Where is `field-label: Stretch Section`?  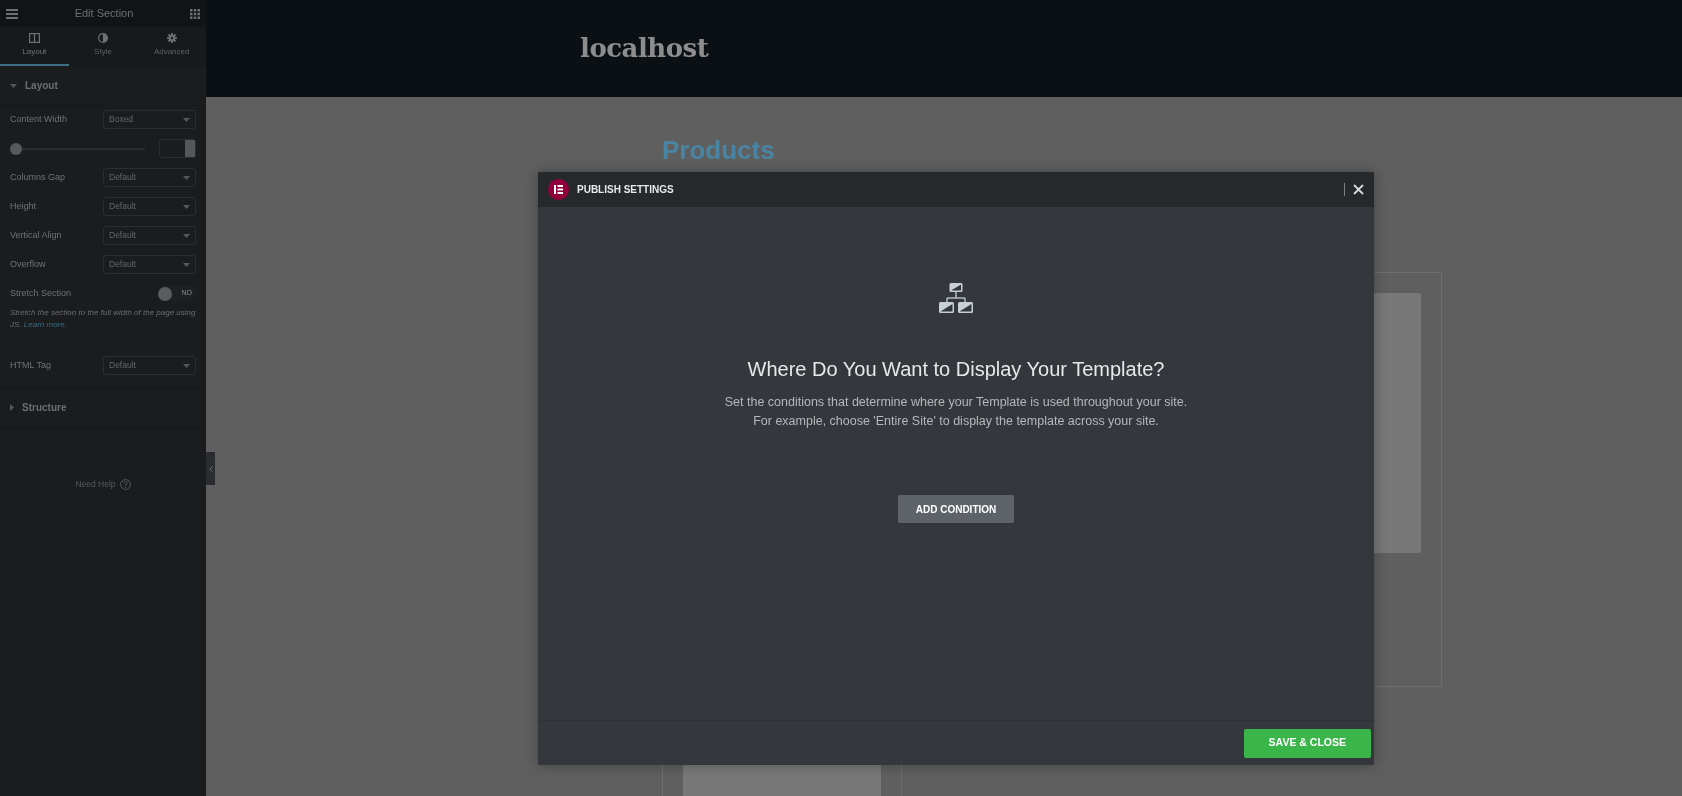 field-label: Stretch Section is located at coordinates (41, 293).